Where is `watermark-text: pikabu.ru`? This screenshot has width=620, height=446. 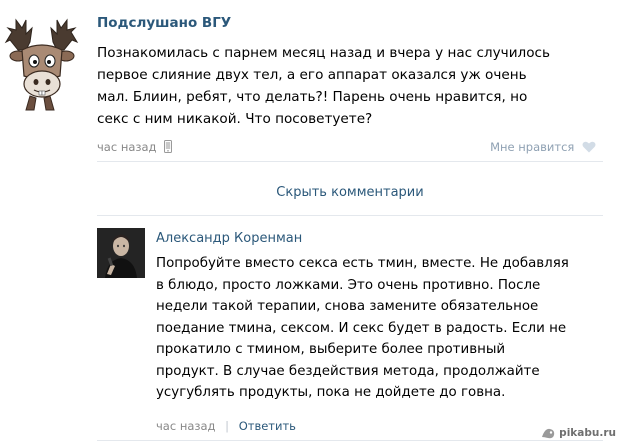 watermark-text: pikabu.ru is located at coordinates (587, 433).